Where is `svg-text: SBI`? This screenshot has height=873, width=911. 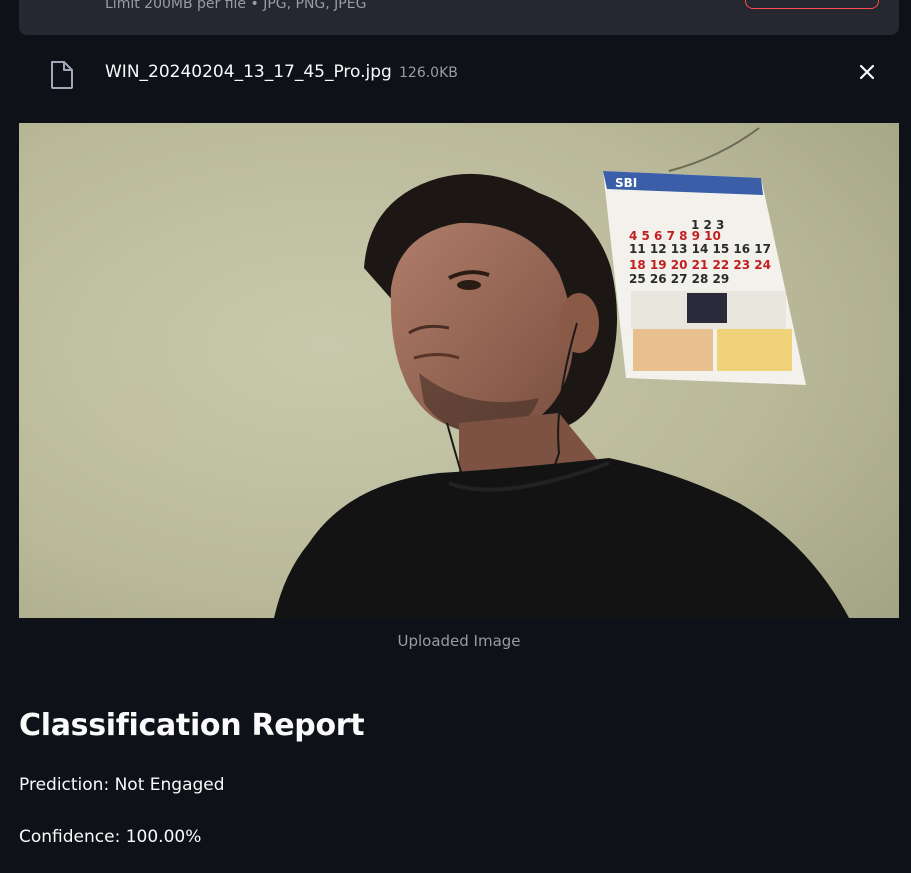 svg-text: SBI is located at coordinates (626, 183).